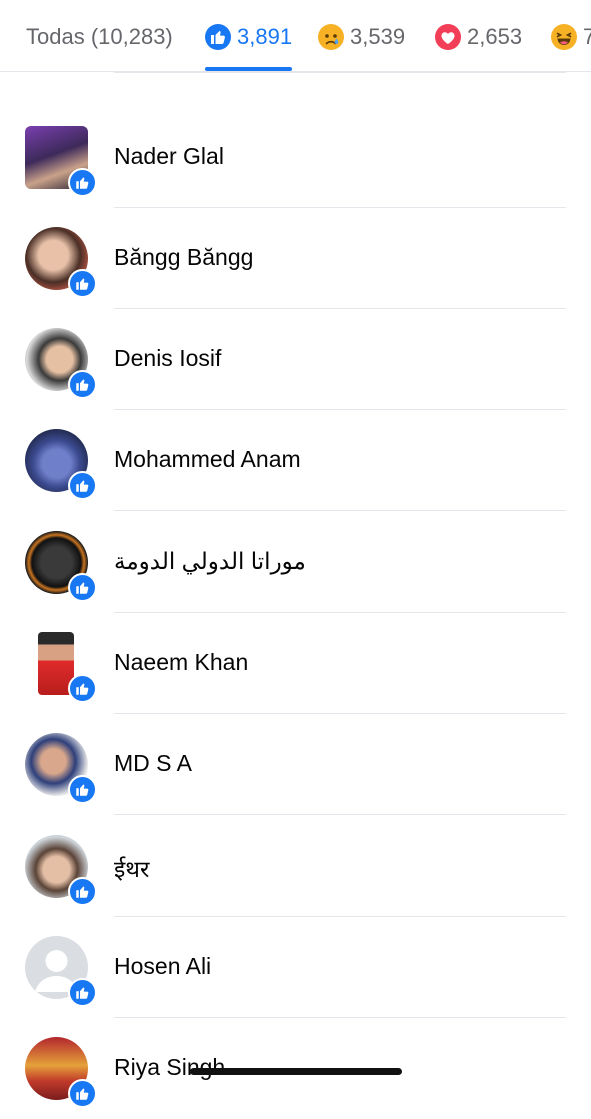 This screenshot has height=1119, width=591. I want to click on list-item: Mohammed Anam, so click(295, 460).